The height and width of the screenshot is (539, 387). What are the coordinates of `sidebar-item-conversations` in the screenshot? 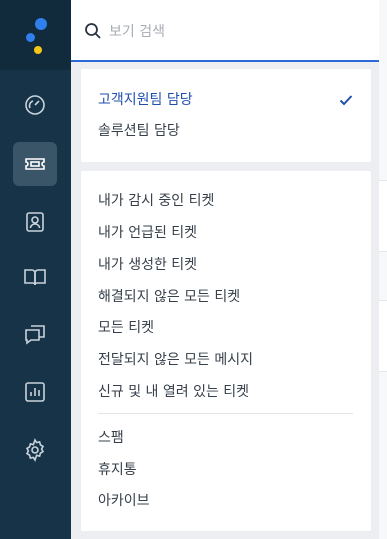 It's located at (35, 334).